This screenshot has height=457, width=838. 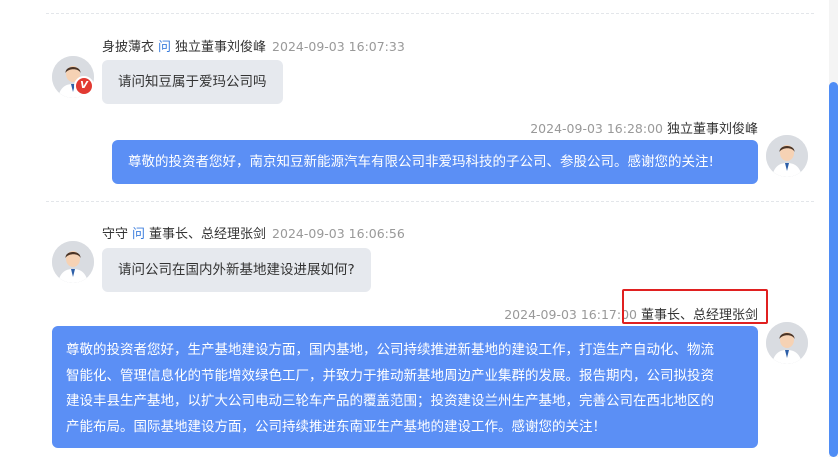 What do you see at coordinates (695, 306) in the screenshot?
I see `highlight-box` at bounding box center [695, 306].